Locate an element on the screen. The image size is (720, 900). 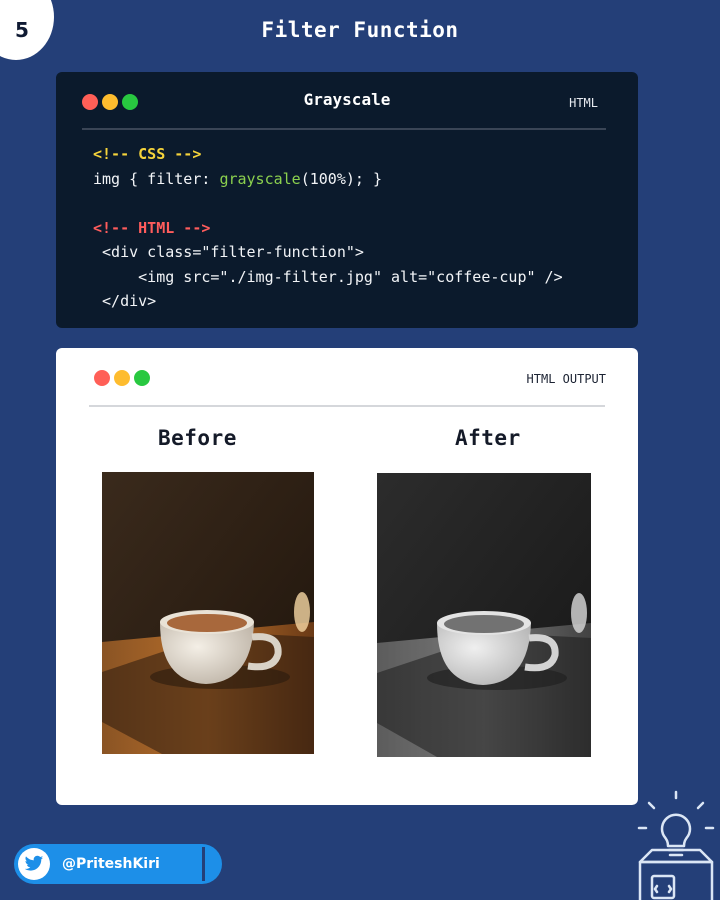
pill-separator is located at coordinates (203, 864).